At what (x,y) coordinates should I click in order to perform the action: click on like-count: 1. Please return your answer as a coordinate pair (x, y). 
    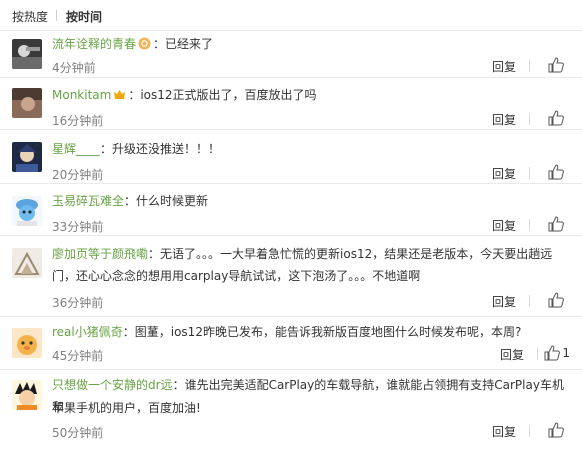
    Looking at the image, I should click on (566, 353).